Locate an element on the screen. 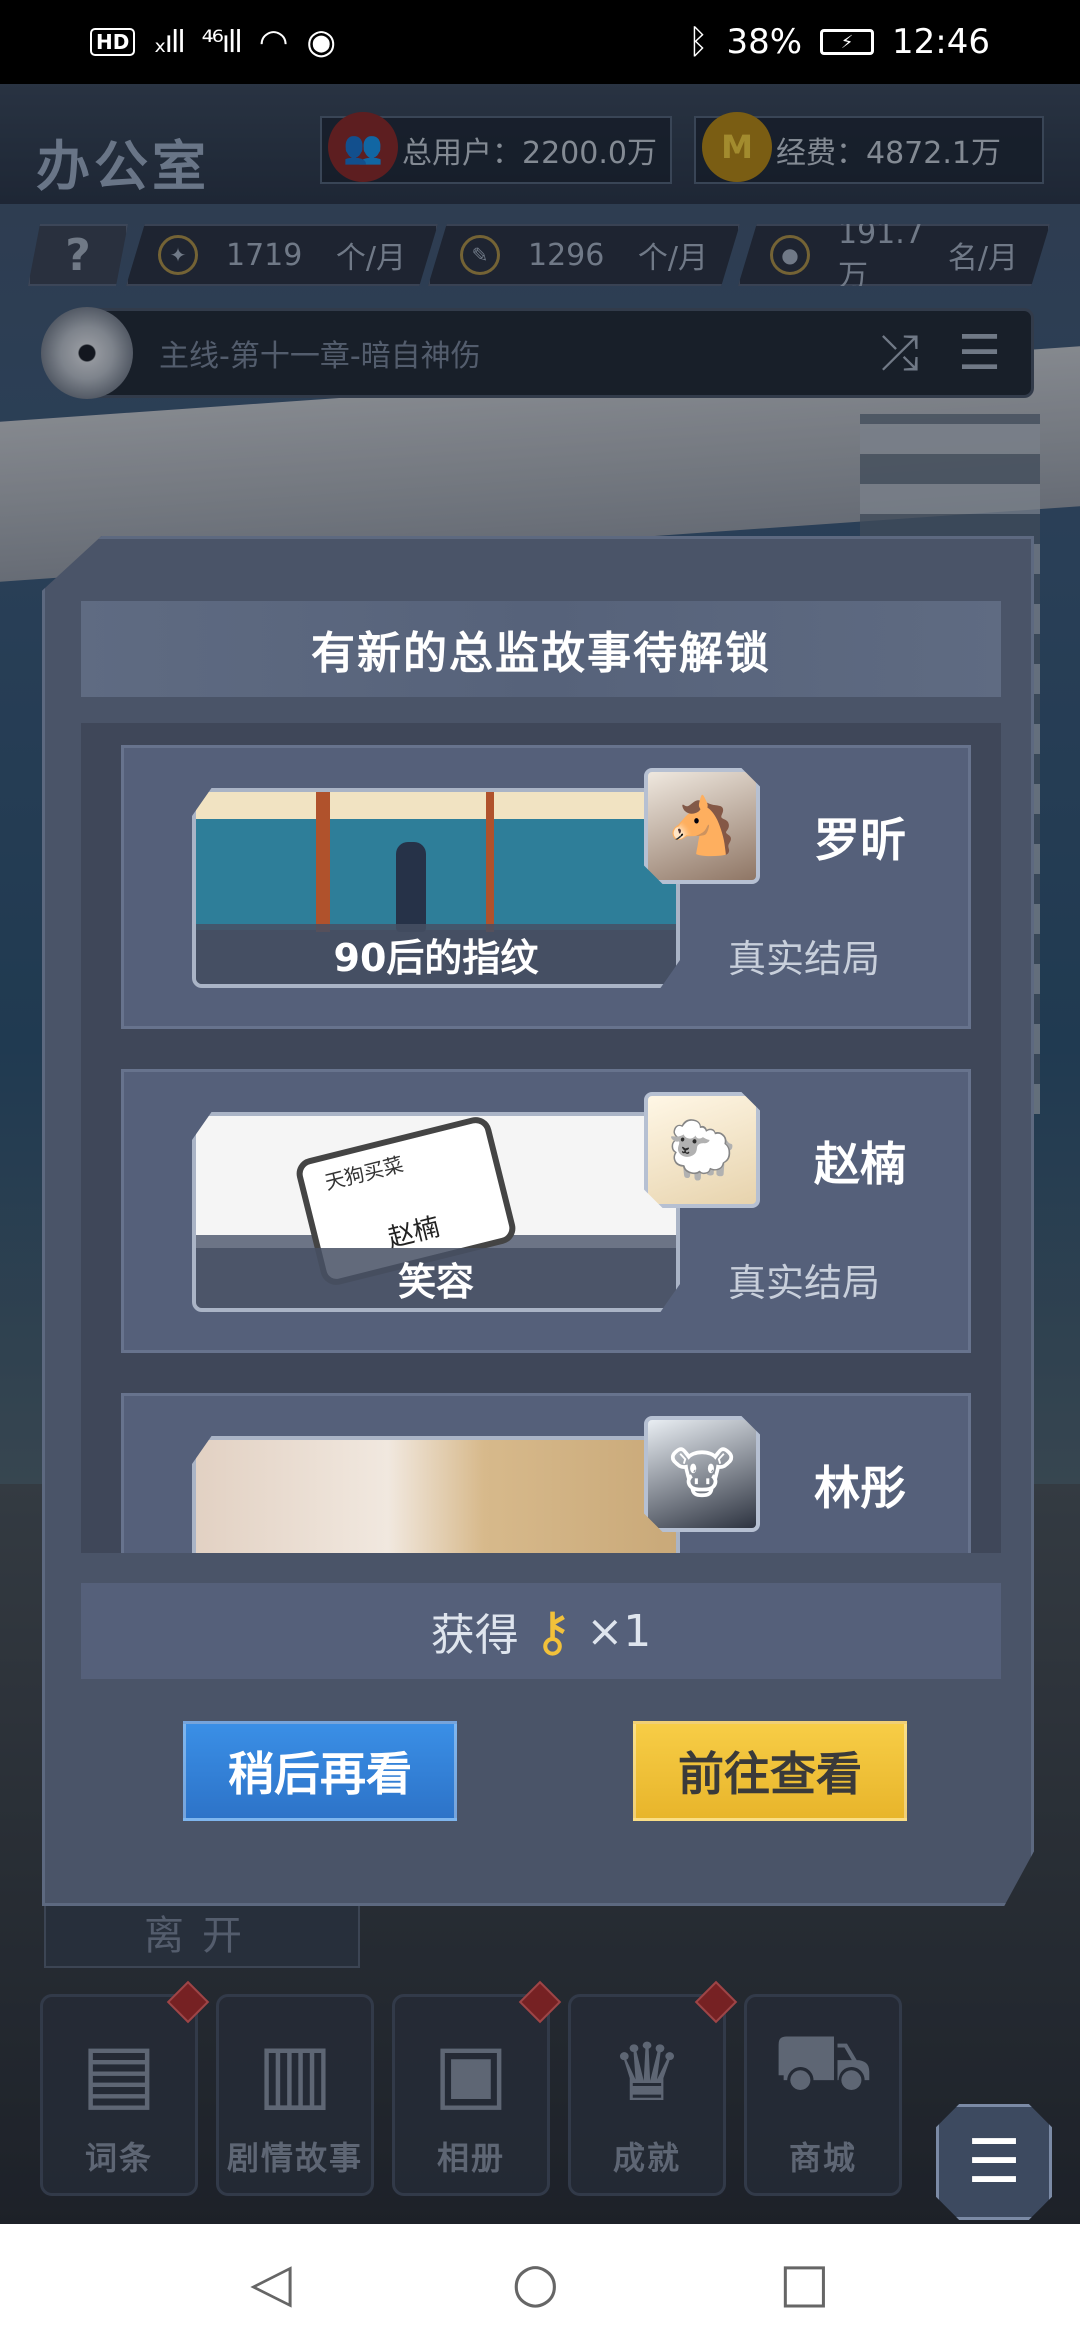 The image size is (1080, 2340). menu-button: ☰ is located at coordinates (994, 2162).